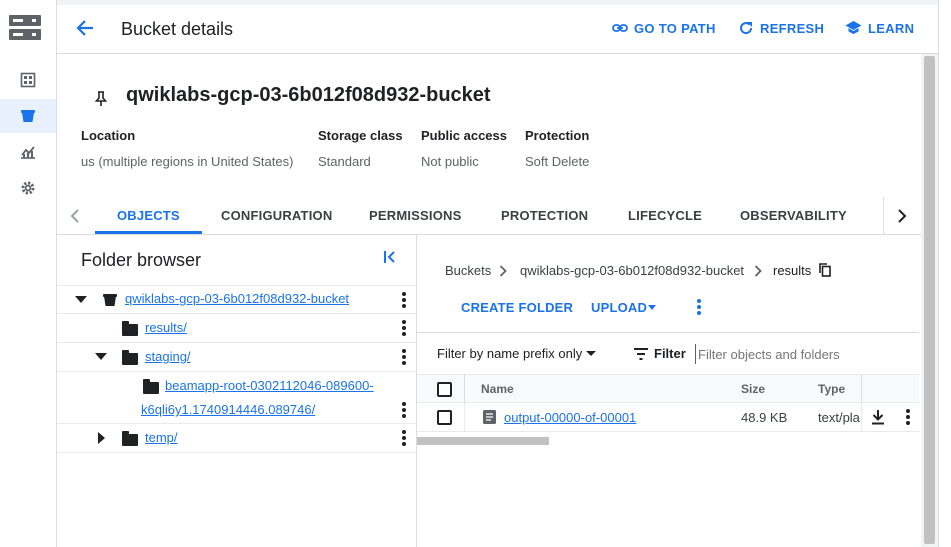 The width and height of the screenshot is (951, 547). I want to click on filter-label: Filter, so click(670, 353).